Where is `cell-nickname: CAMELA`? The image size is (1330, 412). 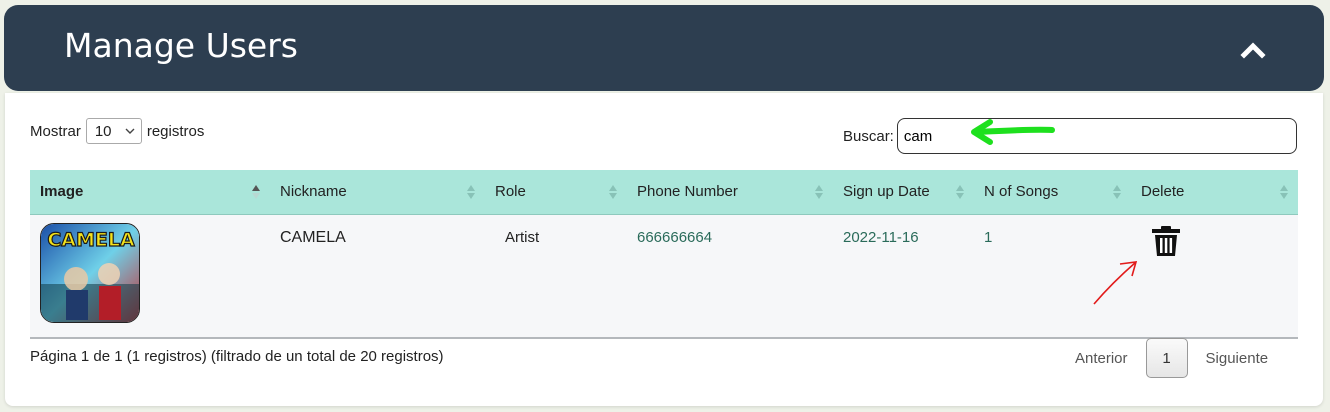
cell-nickname: CAMELA is located at coordinates (377, 276).